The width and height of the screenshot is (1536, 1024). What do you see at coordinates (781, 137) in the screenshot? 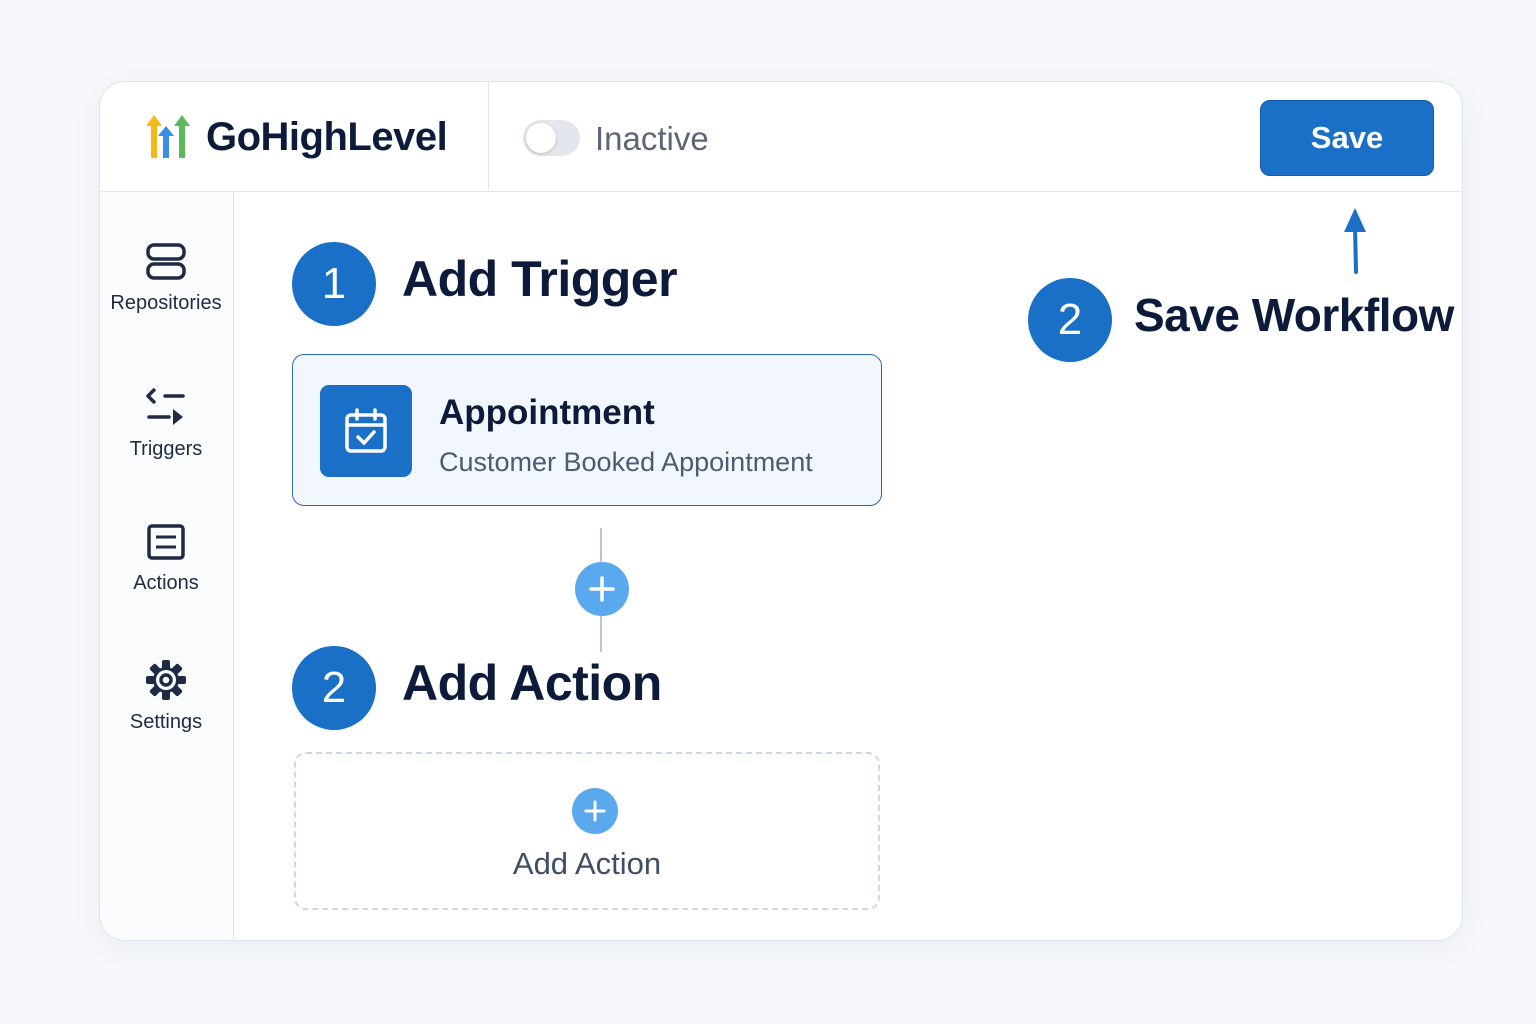
I see `top-bar: GoHighLevel Inactive Save` at bounding box center [781, 137].